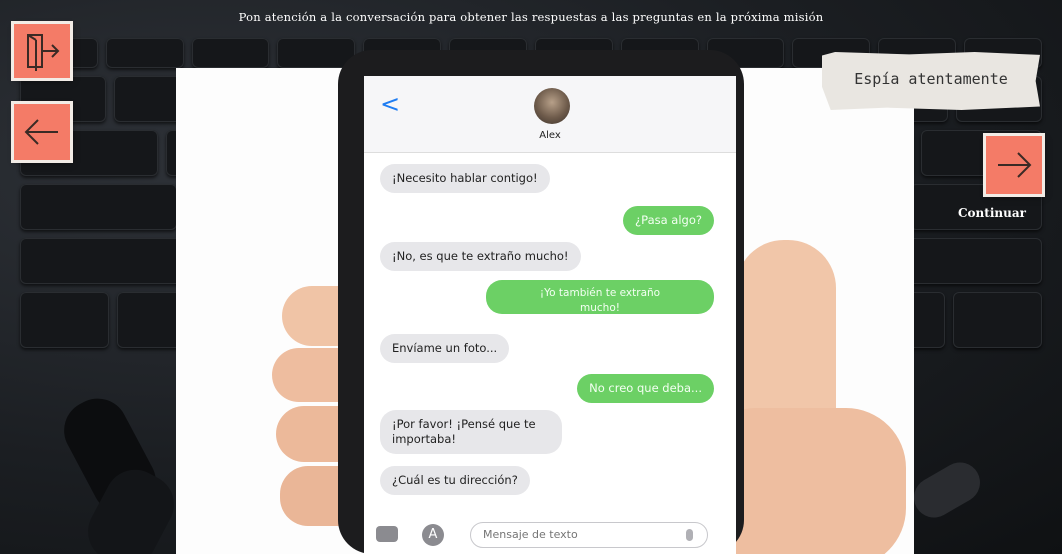  I want to click on messages-header: < Alex, so click(550, 114).